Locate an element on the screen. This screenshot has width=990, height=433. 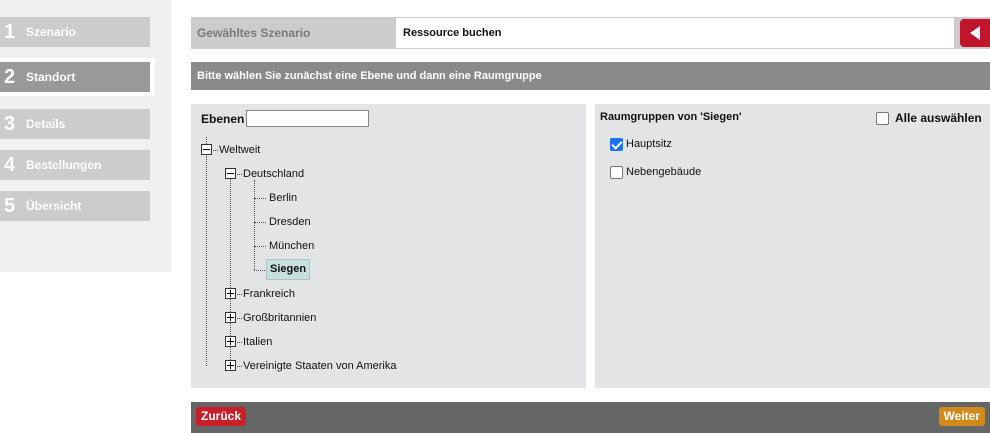
tree-node-usa: Vereinigte Staaten von Amerika is located at coordinates (319, 366).